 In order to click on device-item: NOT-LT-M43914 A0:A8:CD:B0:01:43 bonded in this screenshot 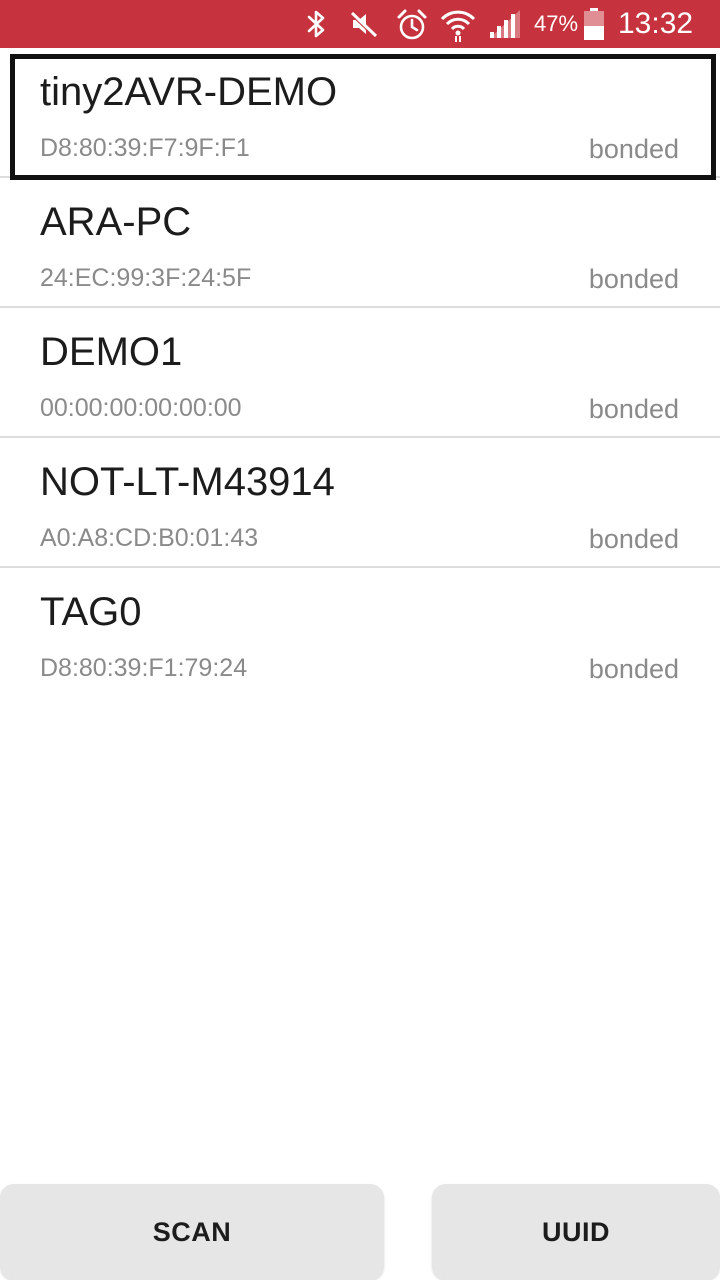, I will do `click(360, 503)`.